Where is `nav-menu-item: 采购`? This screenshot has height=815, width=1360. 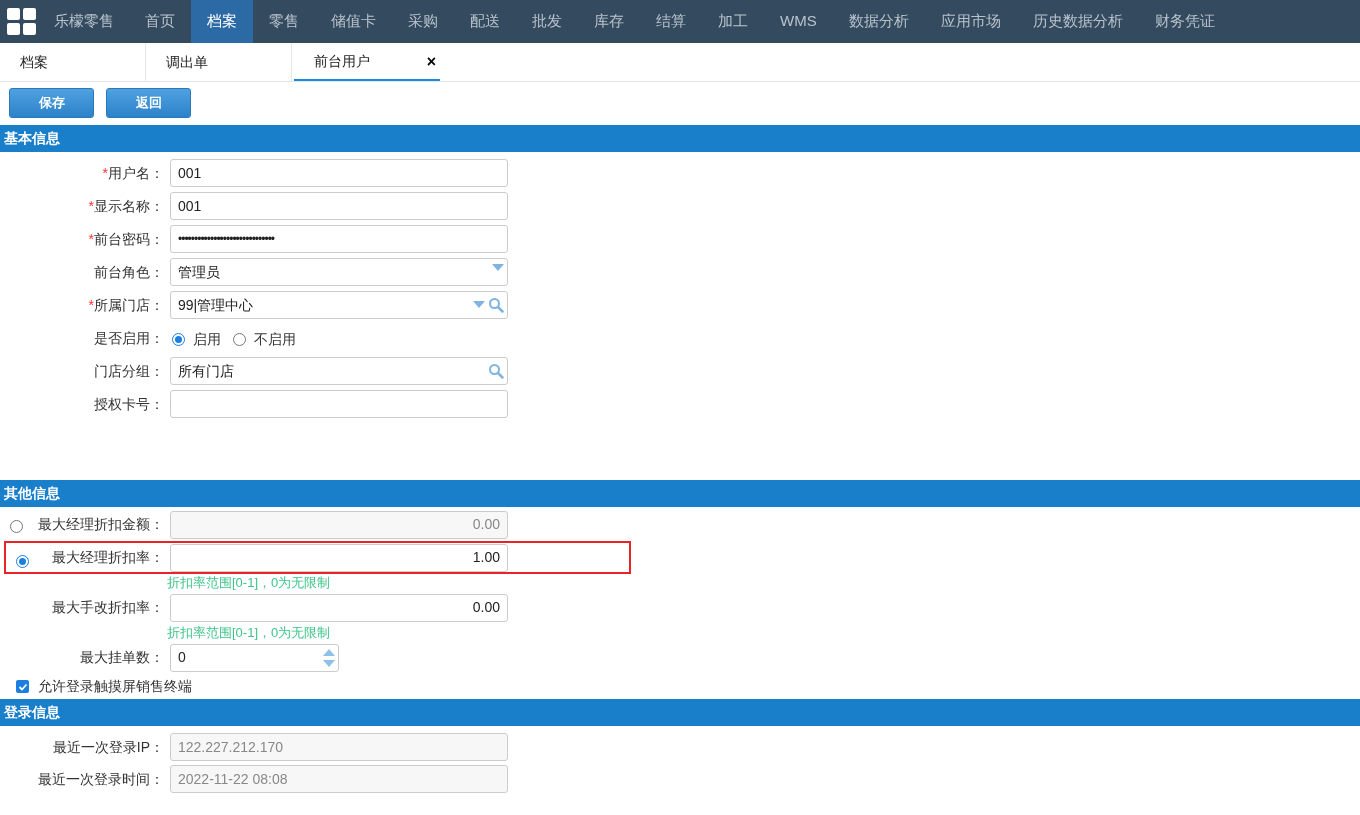
nav-menu-item: 采购 is located at coordinates (423, 21).